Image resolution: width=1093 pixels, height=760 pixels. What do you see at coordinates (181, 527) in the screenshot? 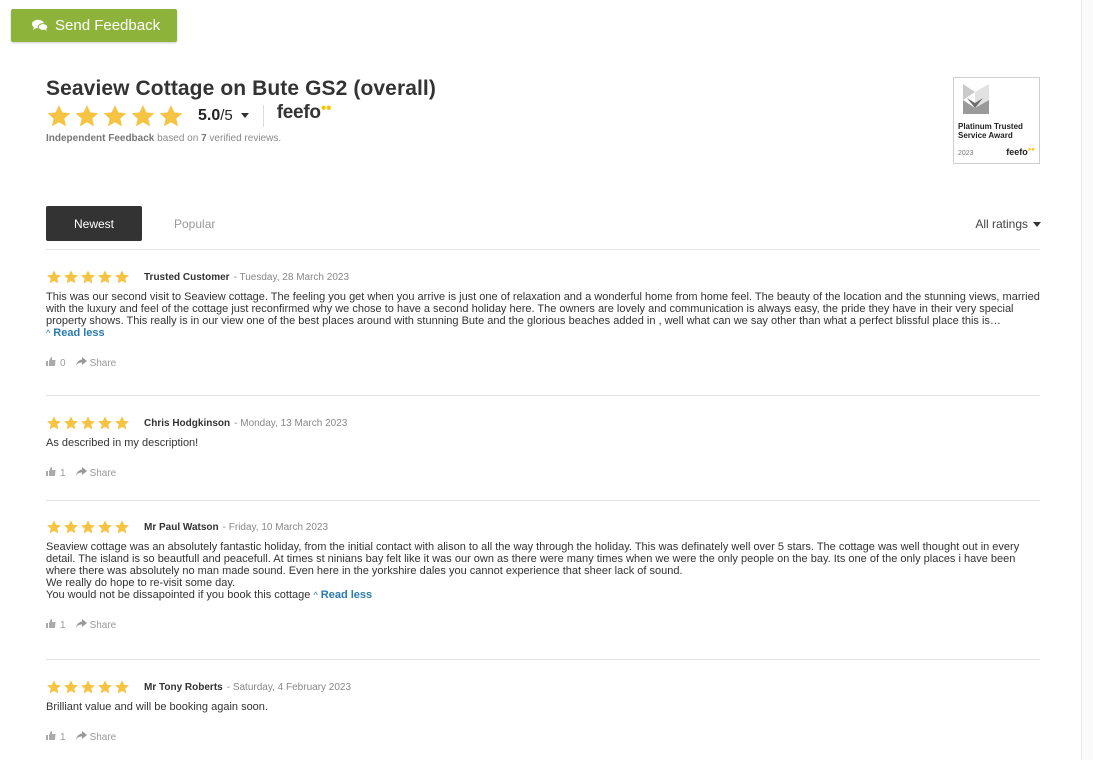
I see `reviewer-name: Mr Paul Watson` at bounding box center [181, 527].